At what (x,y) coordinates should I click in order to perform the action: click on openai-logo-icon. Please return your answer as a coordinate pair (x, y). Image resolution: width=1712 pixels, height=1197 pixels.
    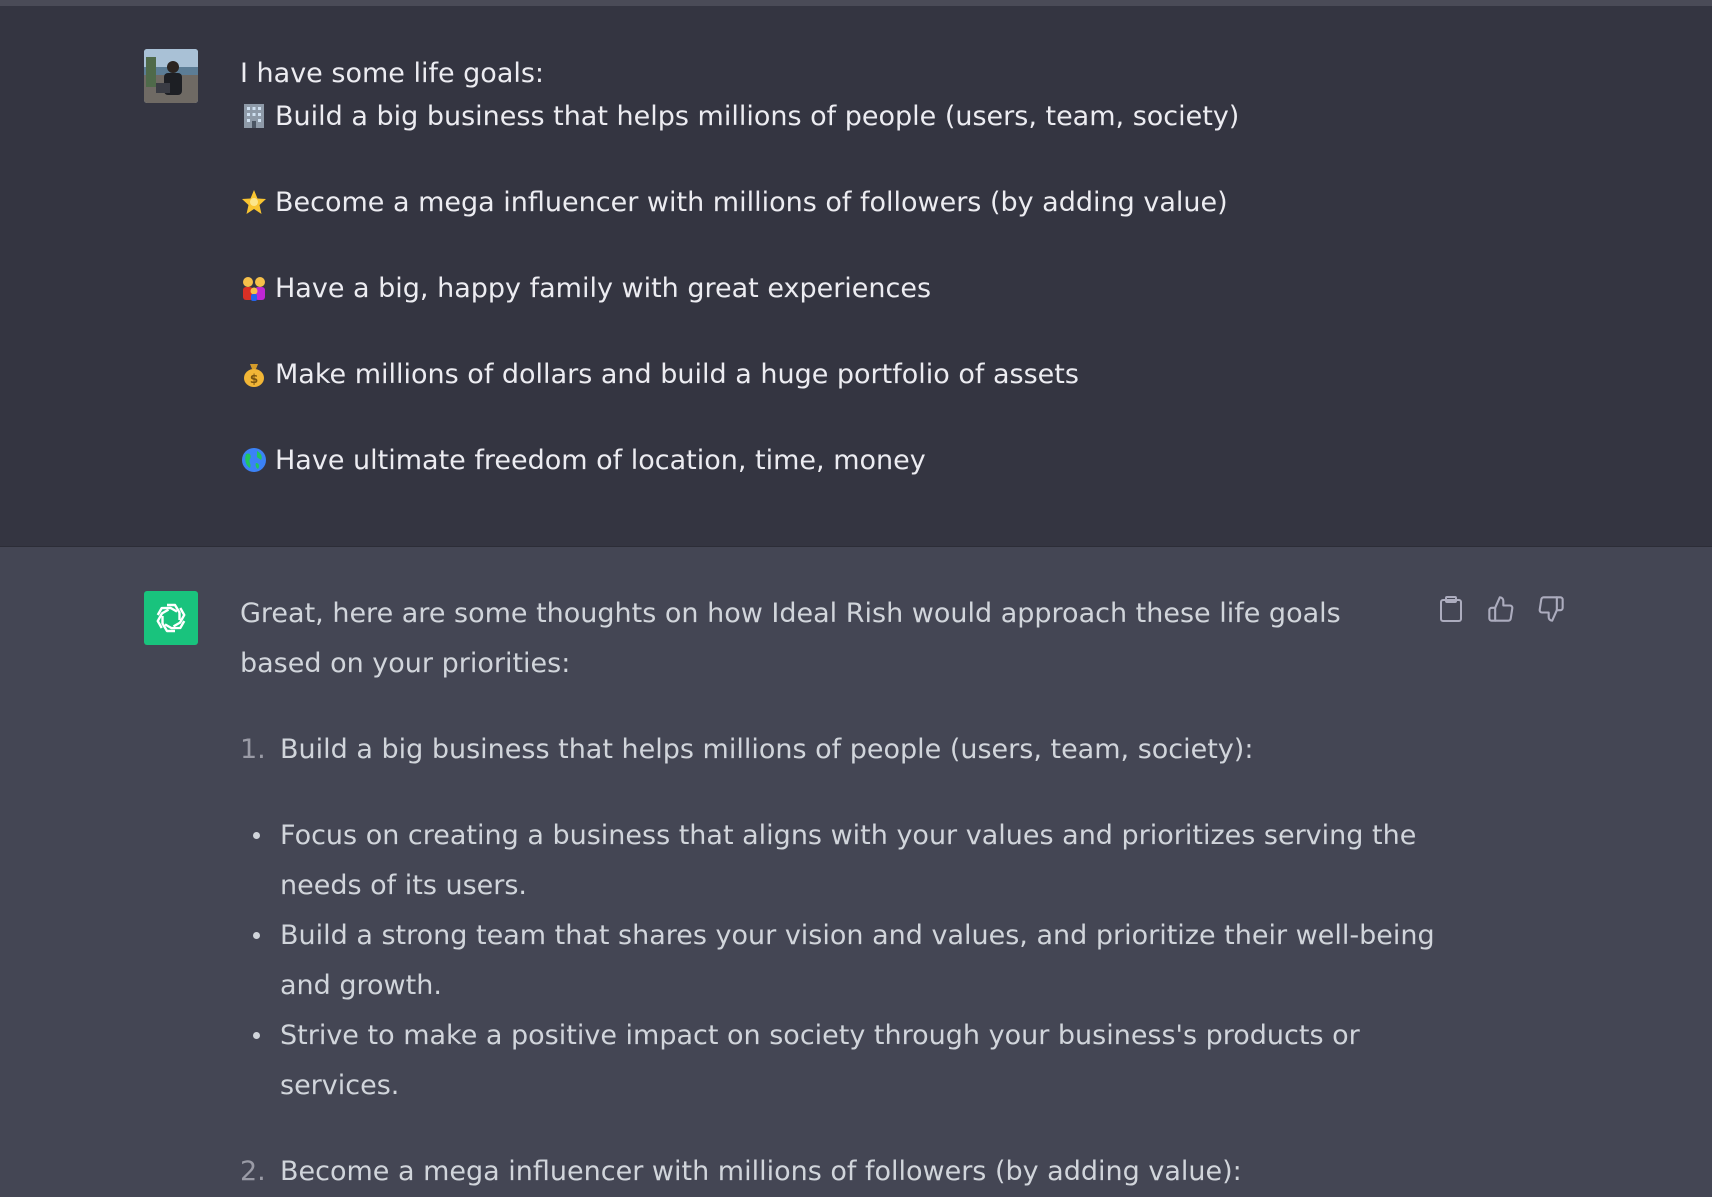
    Looking at the image, I should click on (171, 618).